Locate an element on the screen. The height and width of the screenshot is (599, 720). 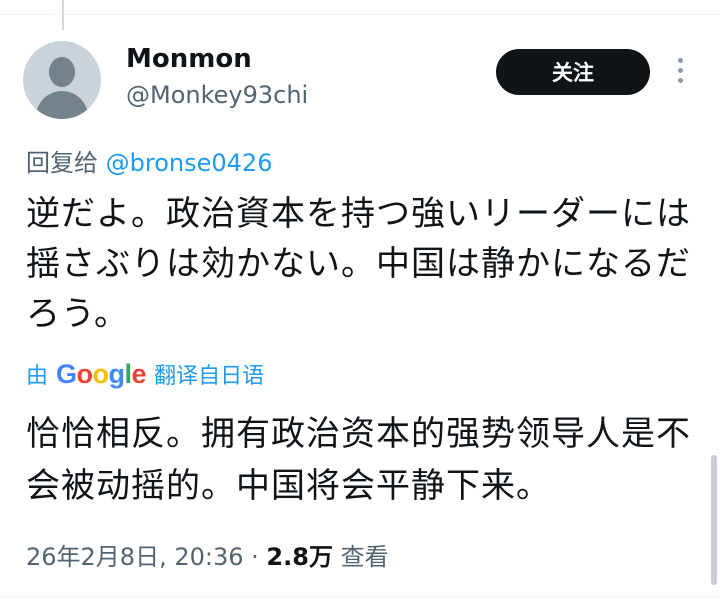
avatar is located at coordinates (62, 80).